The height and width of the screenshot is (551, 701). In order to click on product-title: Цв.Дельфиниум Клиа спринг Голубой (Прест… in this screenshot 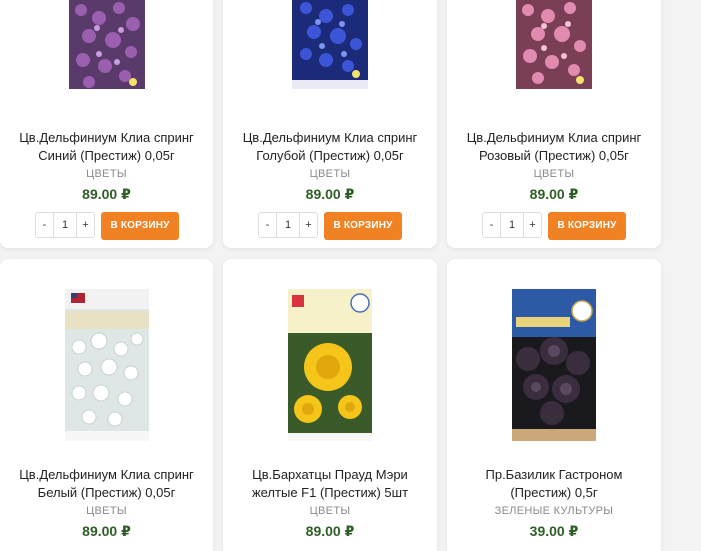, I will do `click(330, 147)`.